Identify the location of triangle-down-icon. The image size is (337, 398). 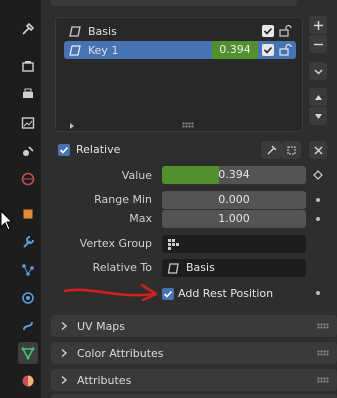
(318, 116).